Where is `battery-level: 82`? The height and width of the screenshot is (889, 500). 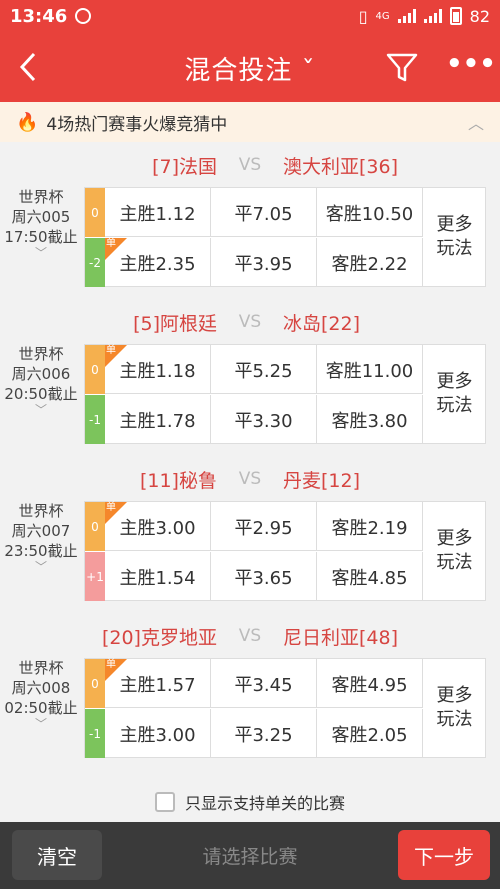
battery-level: 82 is located at coordinates (479, 16).